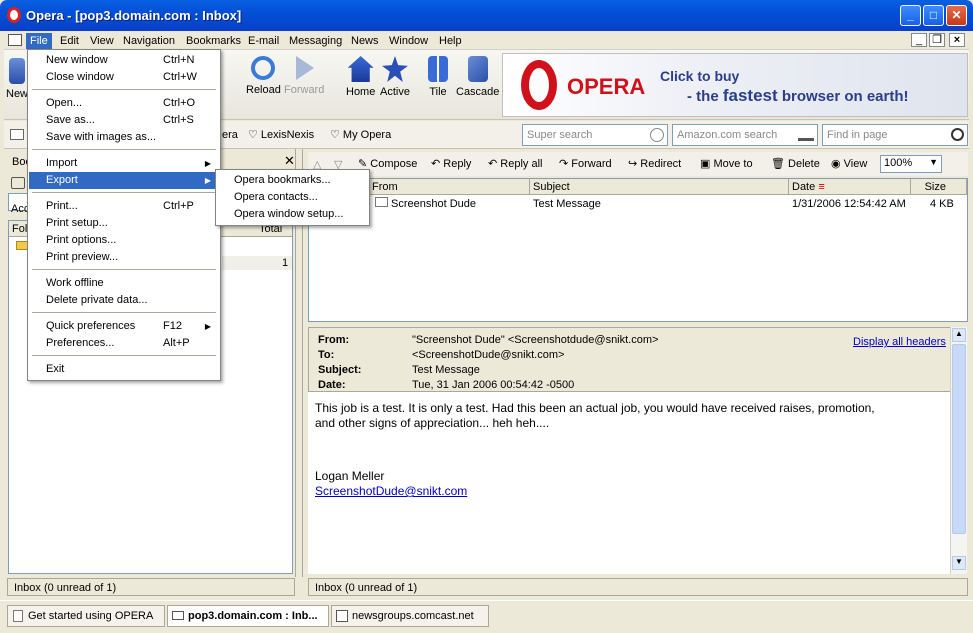 This screenshot has height=633, width=973. Describe the element at coordinates (585, 163) in the screenshot. I see `forward-button: ↷ Forward` at that location.